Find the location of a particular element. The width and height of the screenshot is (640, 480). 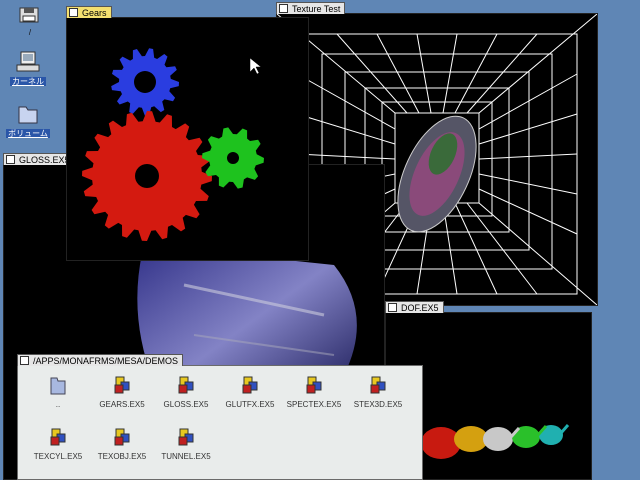

desktop-icon-volume: ボリューム is located at coordinates (28, 120).